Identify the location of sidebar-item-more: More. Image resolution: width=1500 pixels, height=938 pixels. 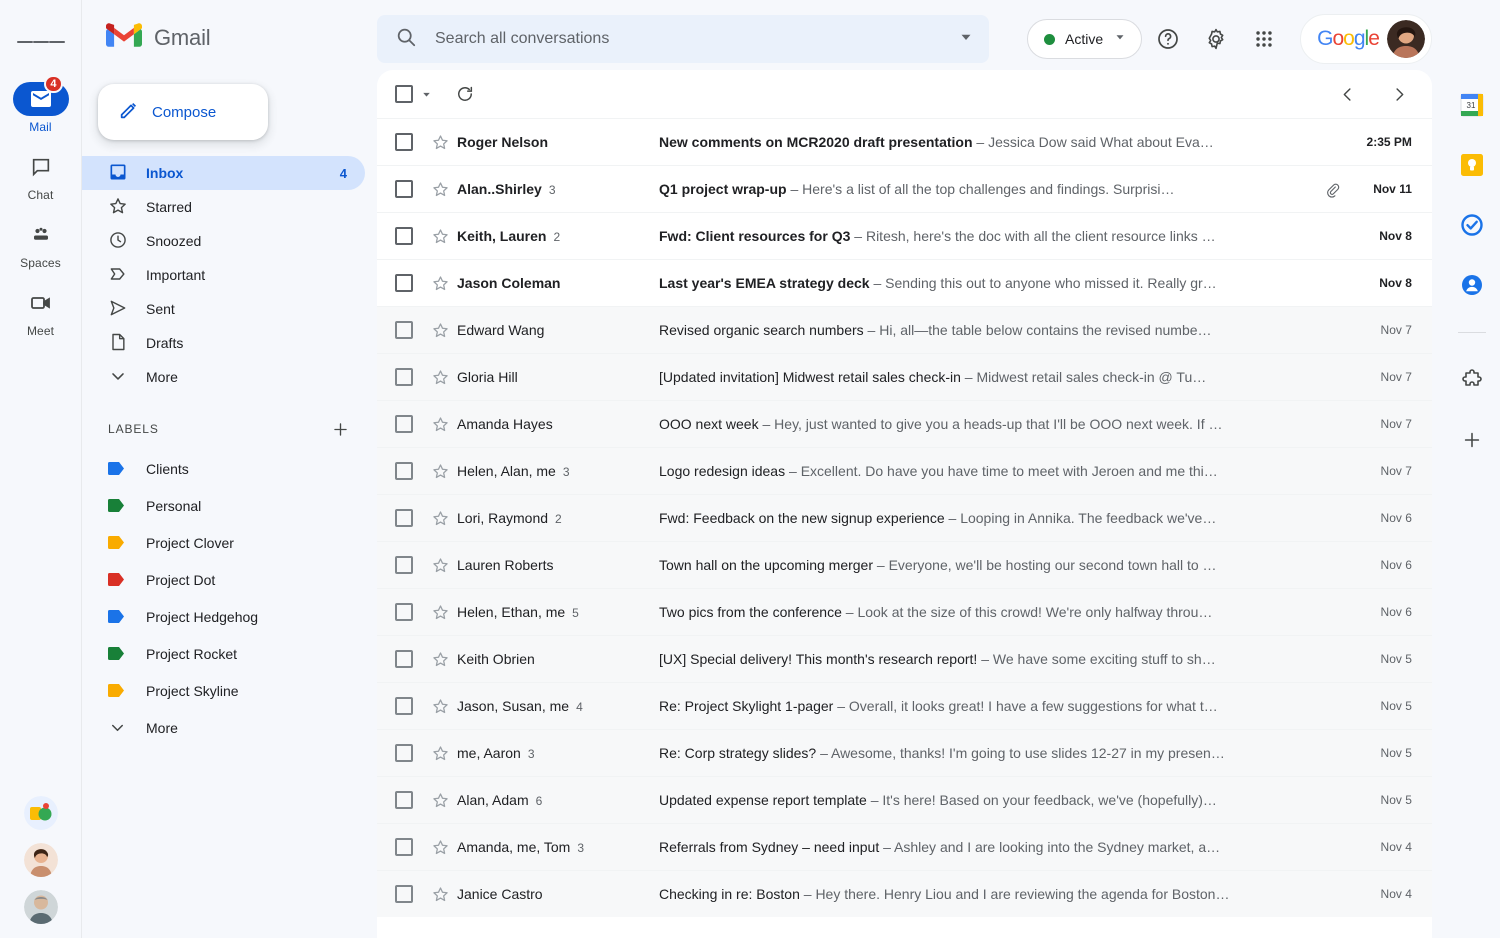
(223, 377).